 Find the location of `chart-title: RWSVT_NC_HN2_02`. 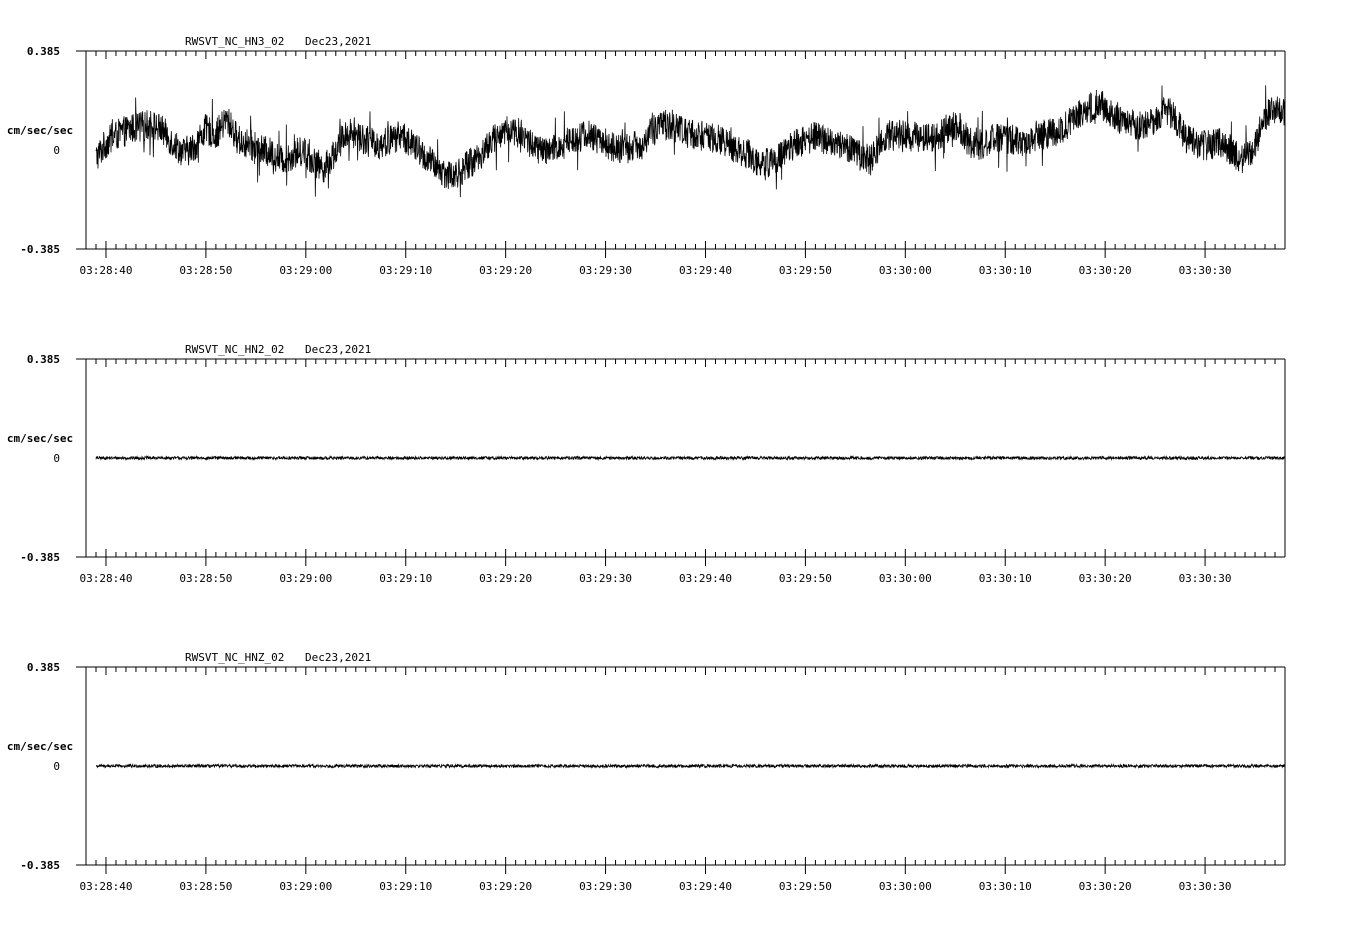

chart-title: RWSVT_NC_HN2_02 is located at coordinates (234, 349).